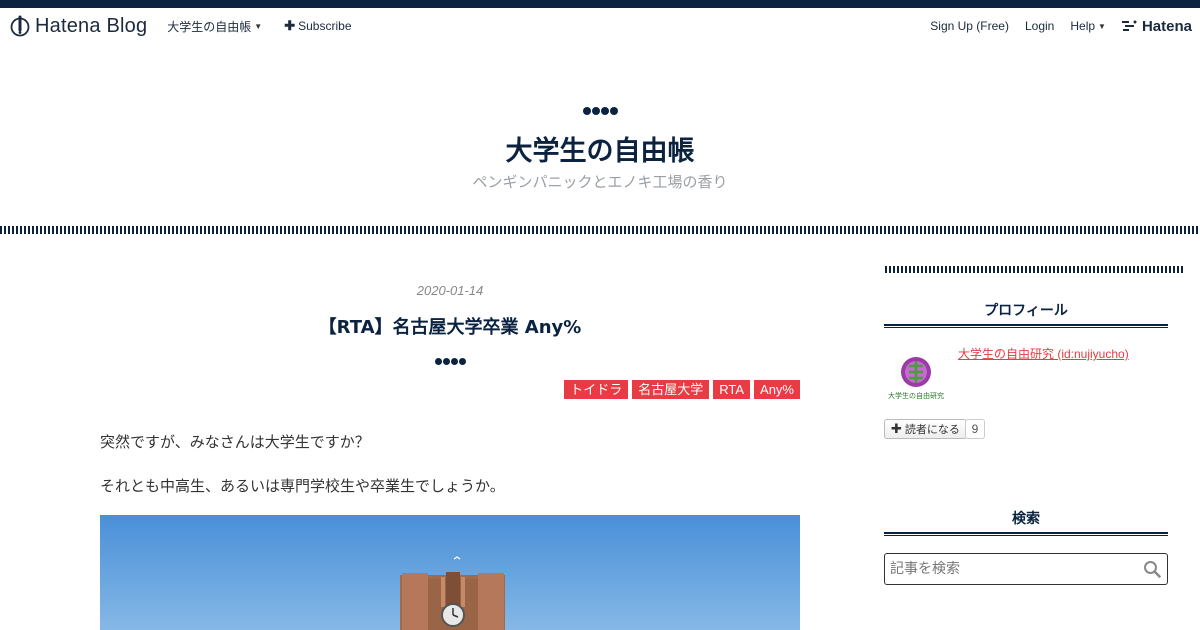 This screenshot has height=630, width=1200. I want to click on category-tag: トイドラ, so click(596, 389).